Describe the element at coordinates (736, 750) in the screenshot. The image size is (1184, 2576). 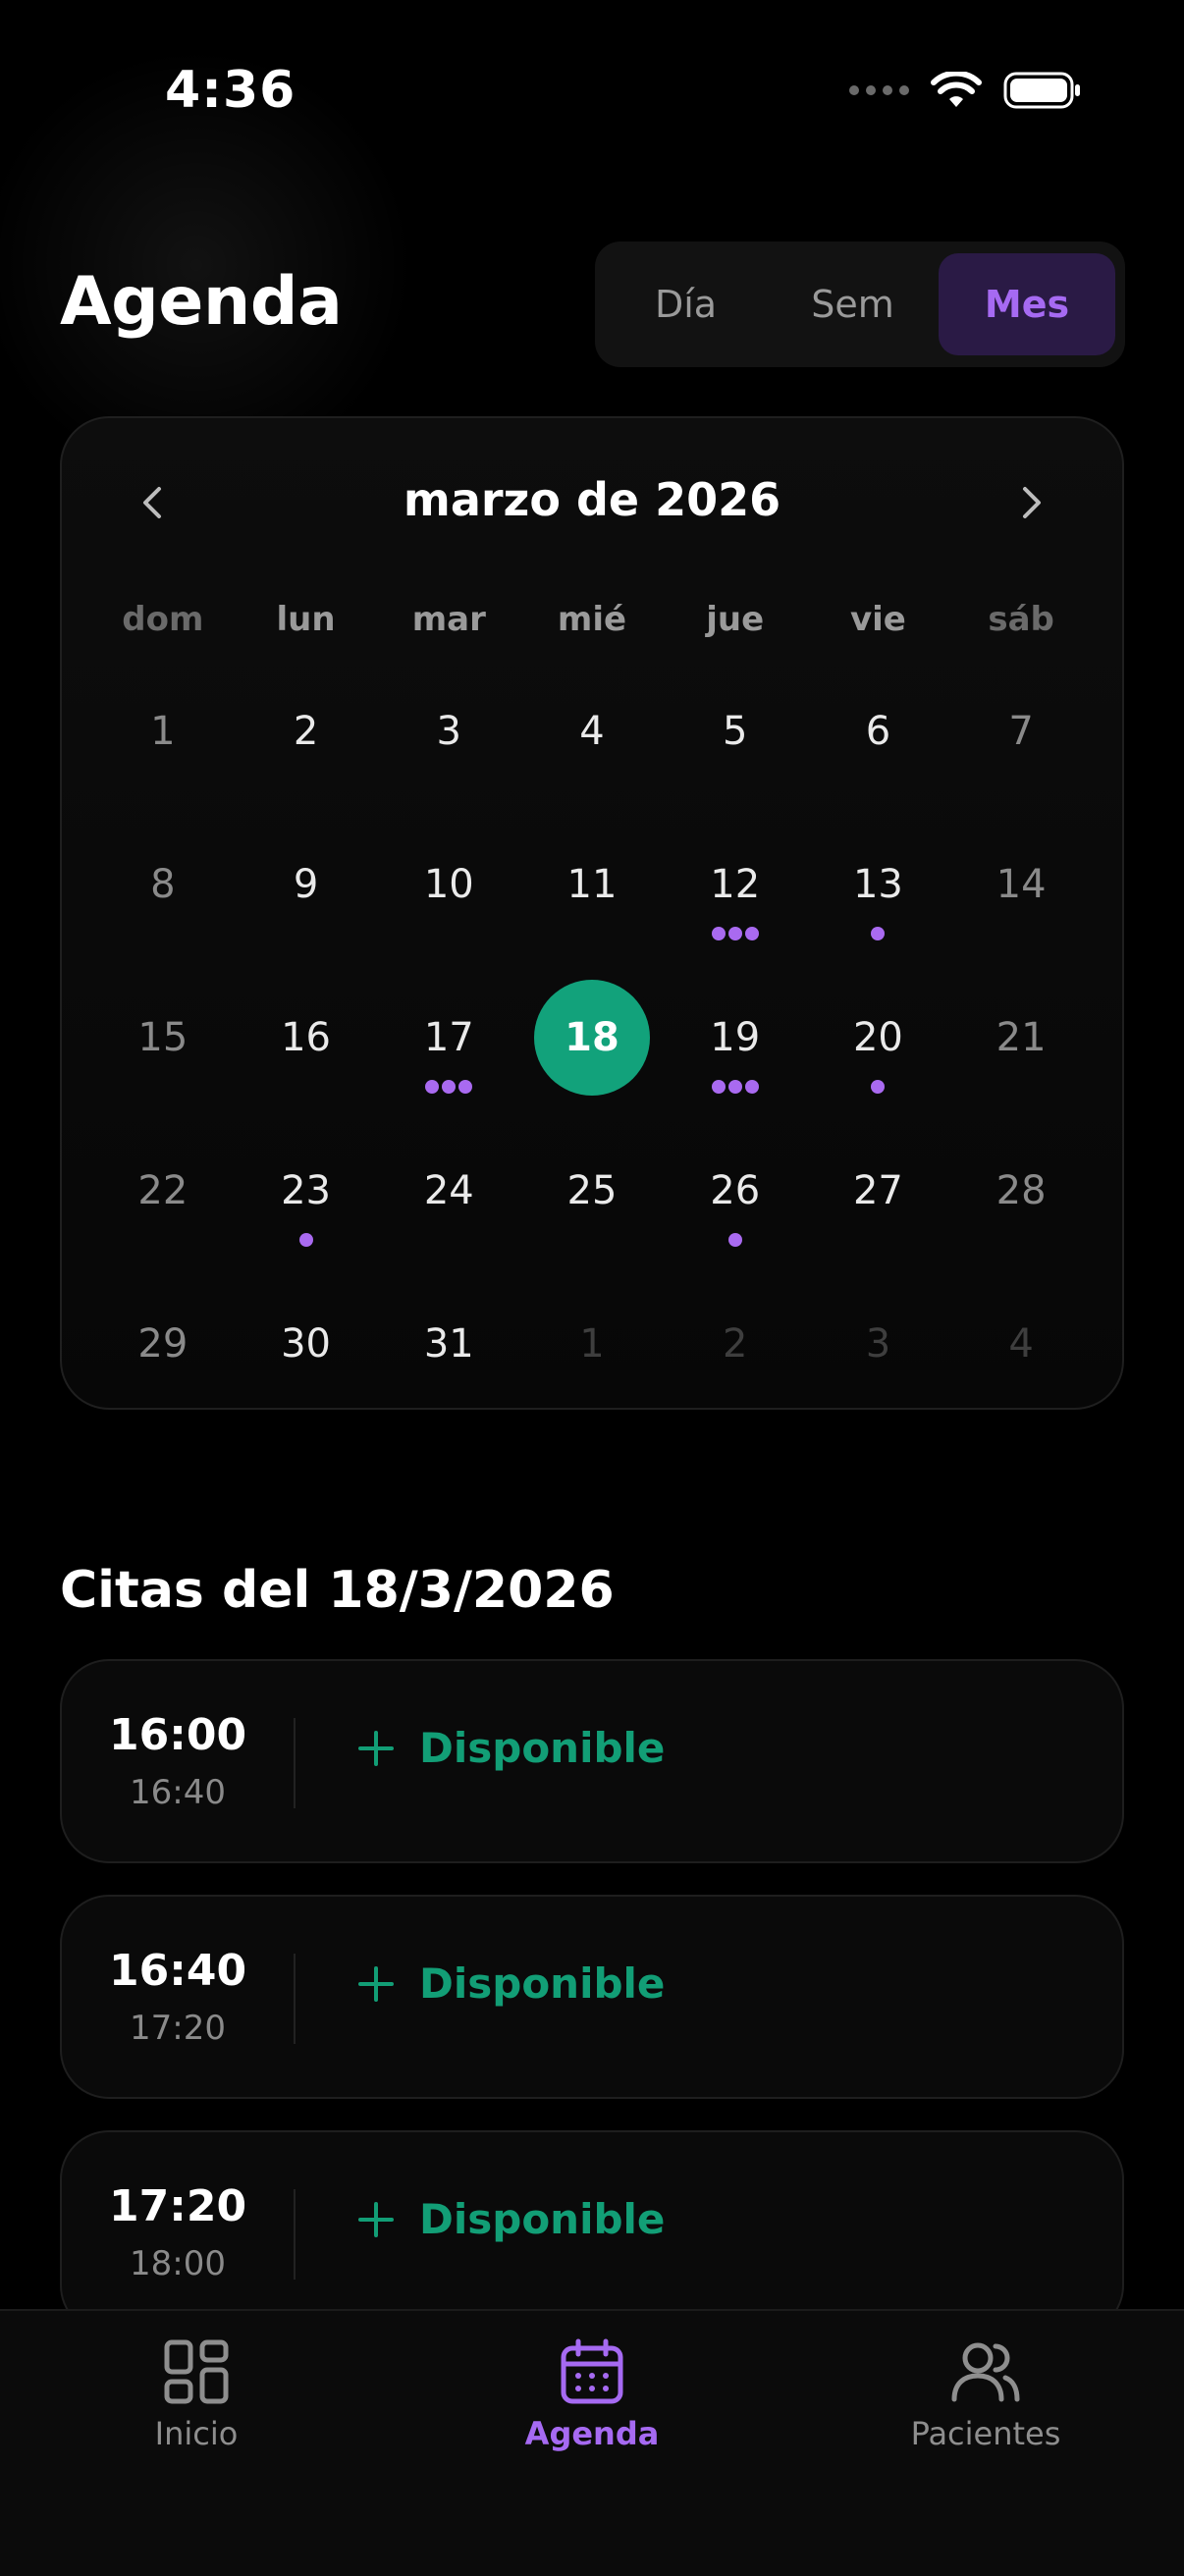
I see `calendar-day: 5` at that location.